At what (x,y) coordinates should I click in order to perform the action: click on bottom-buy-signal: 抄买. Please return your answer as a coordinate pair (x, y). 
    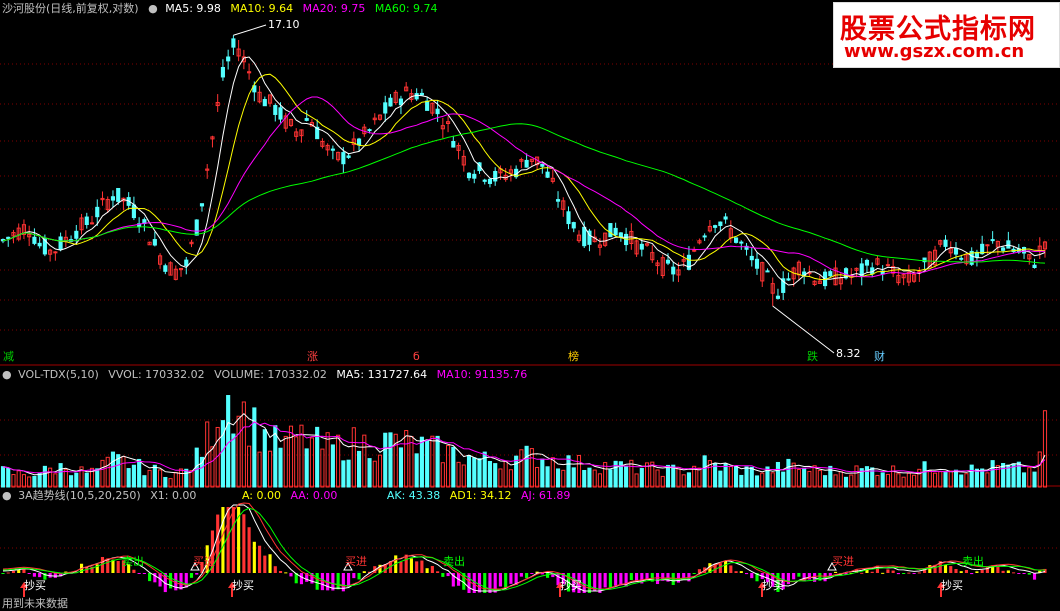
    Looking at the image, I should click on (952, 585).